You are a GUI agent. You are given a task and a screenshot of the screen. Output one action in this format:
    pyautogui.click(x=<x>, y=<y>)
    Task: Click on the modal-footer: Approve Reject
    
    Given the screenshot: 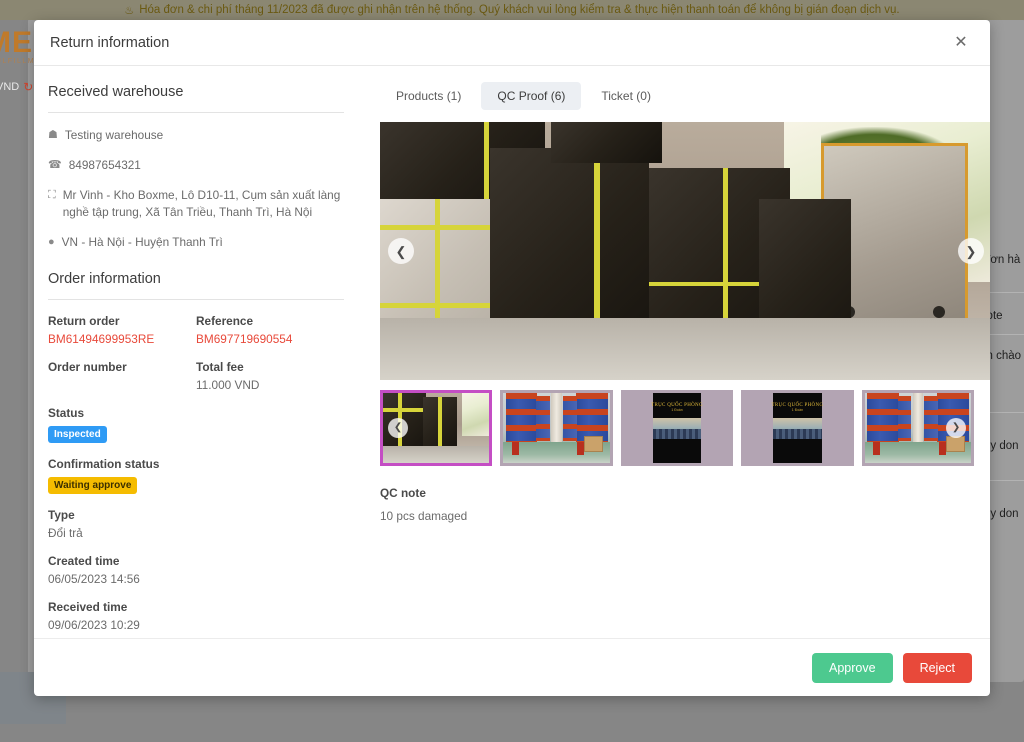 What is the action you would take?
    pyautogui.click(x=512, y=667)
    